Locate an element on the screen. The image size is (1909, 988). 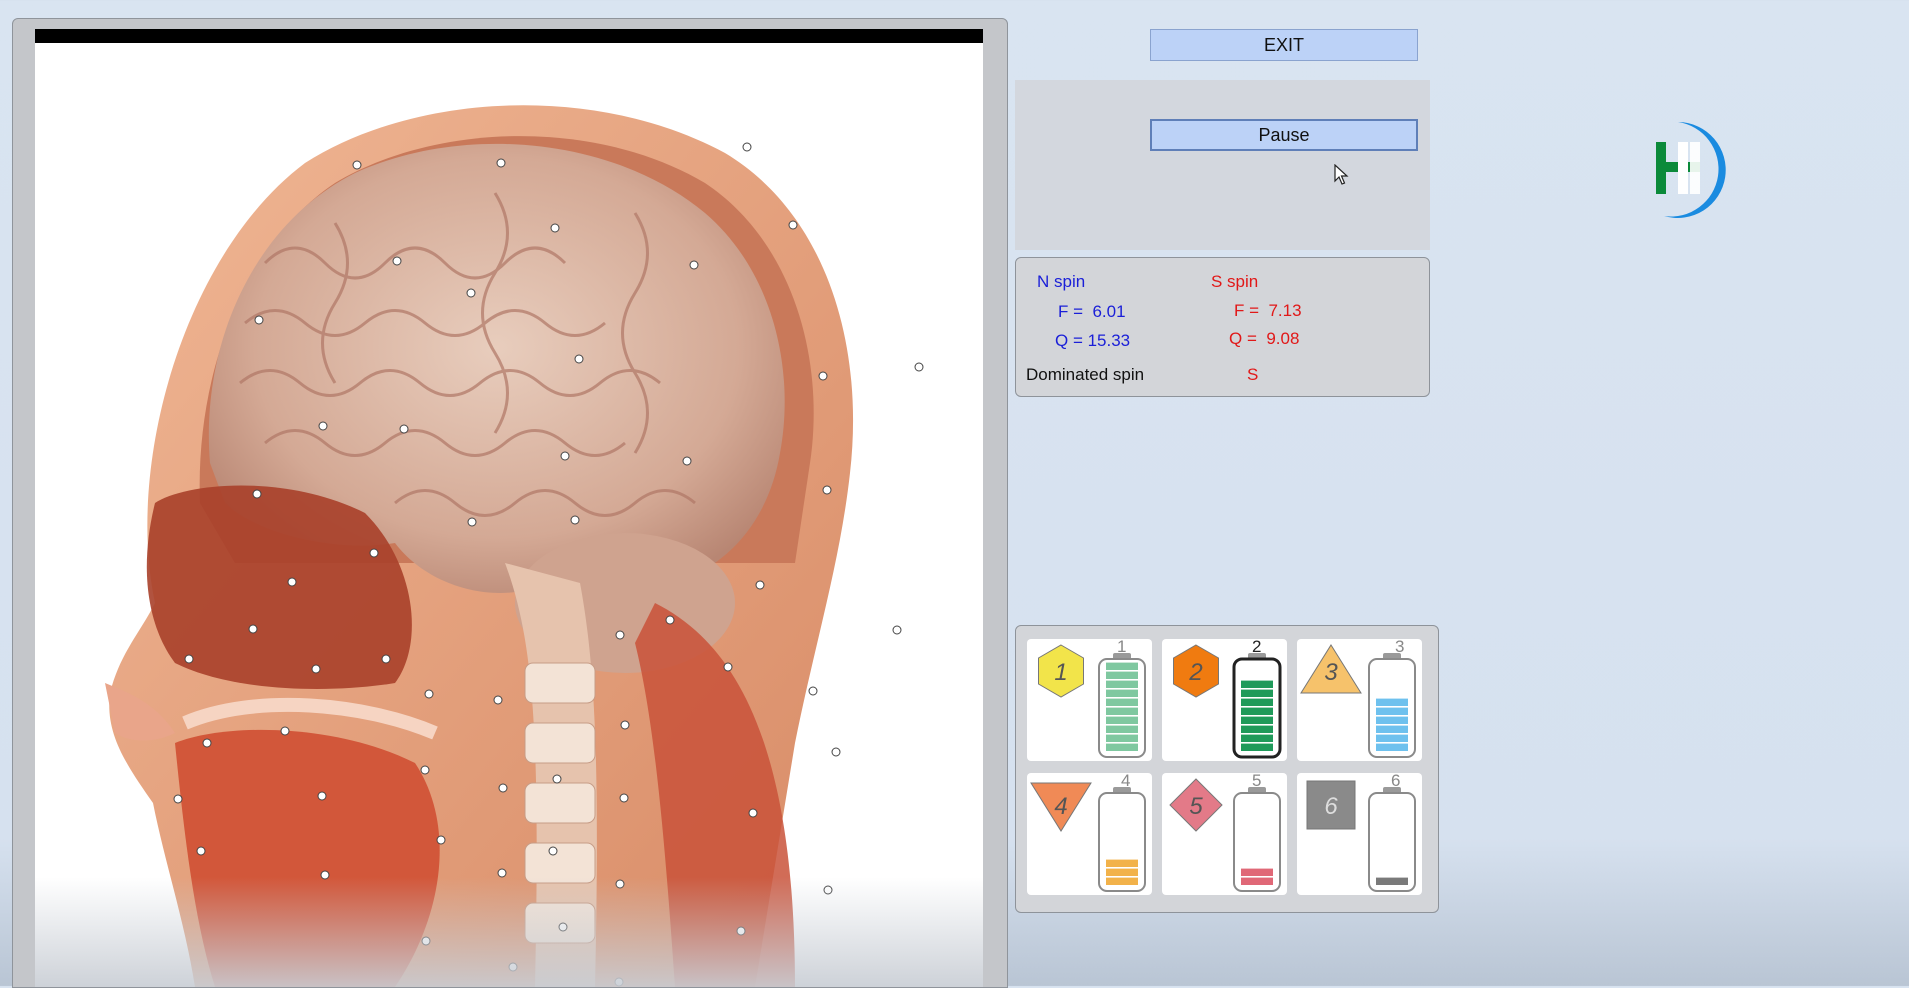
n-spin-f-value: F = 6.01 is located at coordinates (1092, 311).